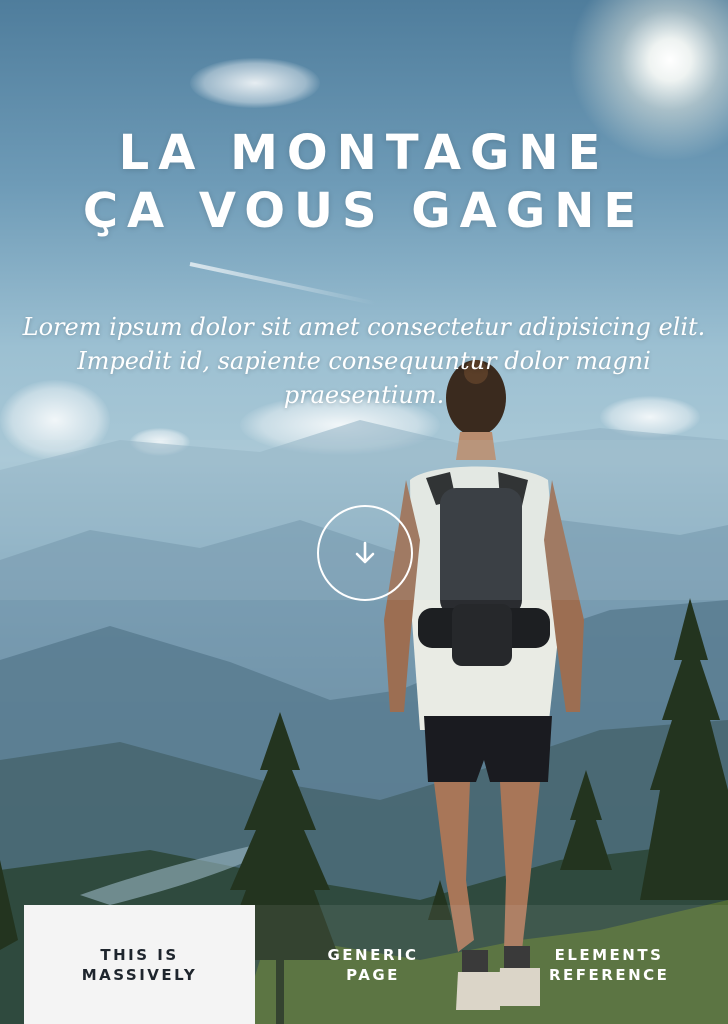 Image resolution: width=728 pixels, height=1024 pixels. I want to click on arrow-down-icon, so click(365, 552).